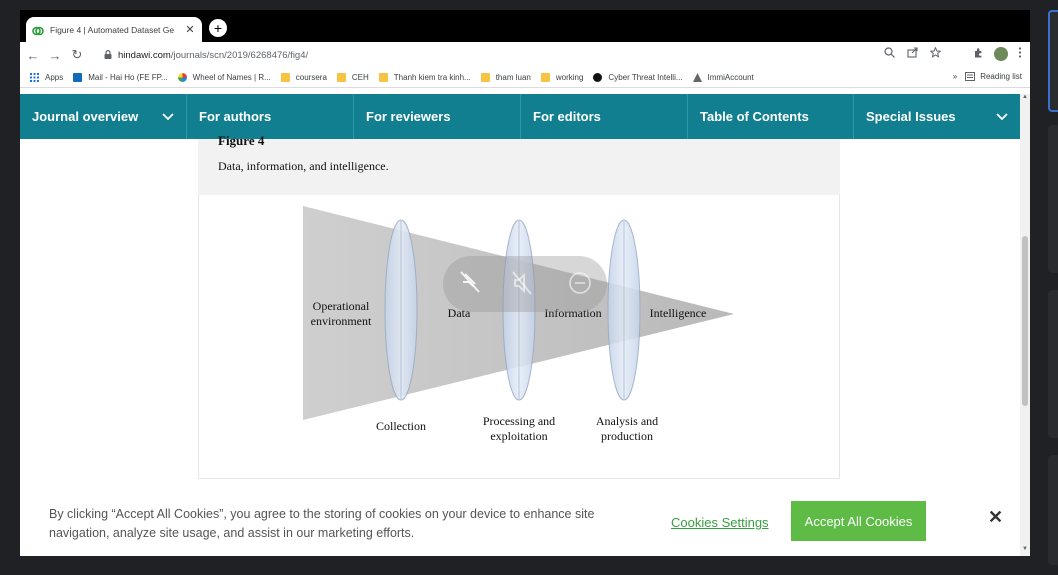 The height and width of the screenshot is (575, 1058). Describe the element at coordinates (697, 77) in the screenshot. I see `immi-icon` at that location.